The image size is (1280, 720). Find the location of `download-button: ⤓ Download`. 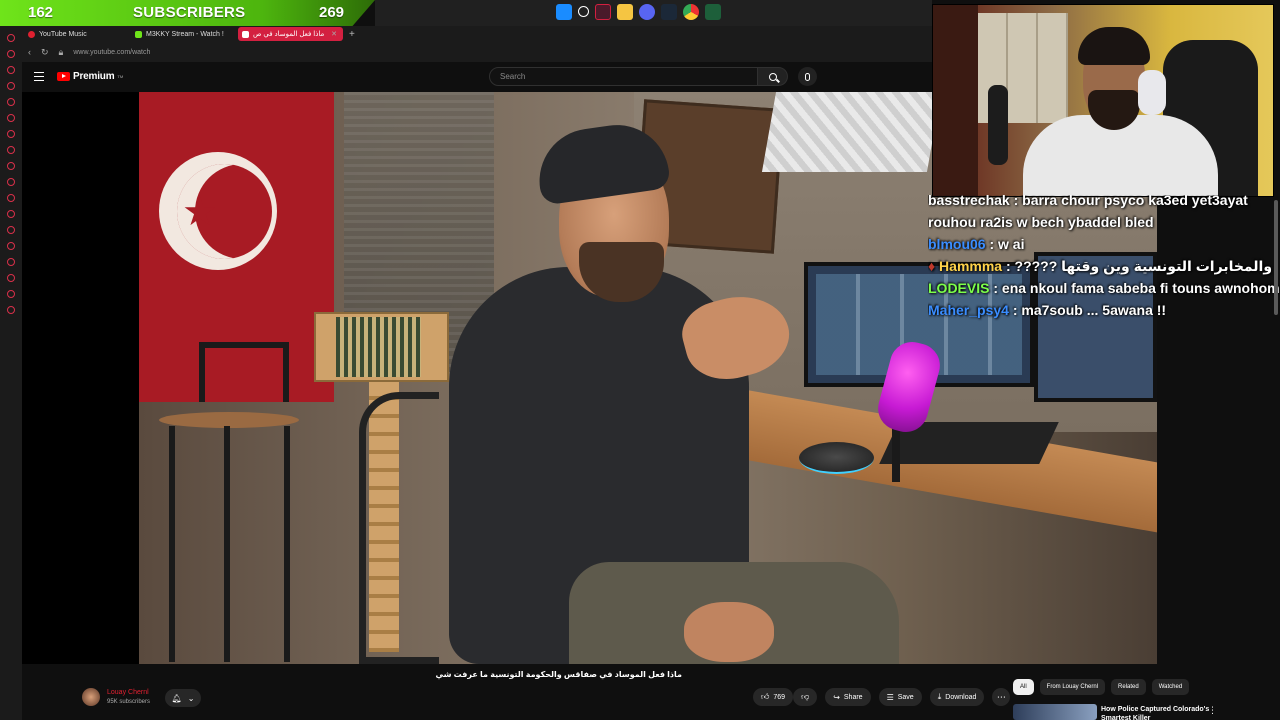

download-button: ⤓ Download is located at coordinates (957, 697).